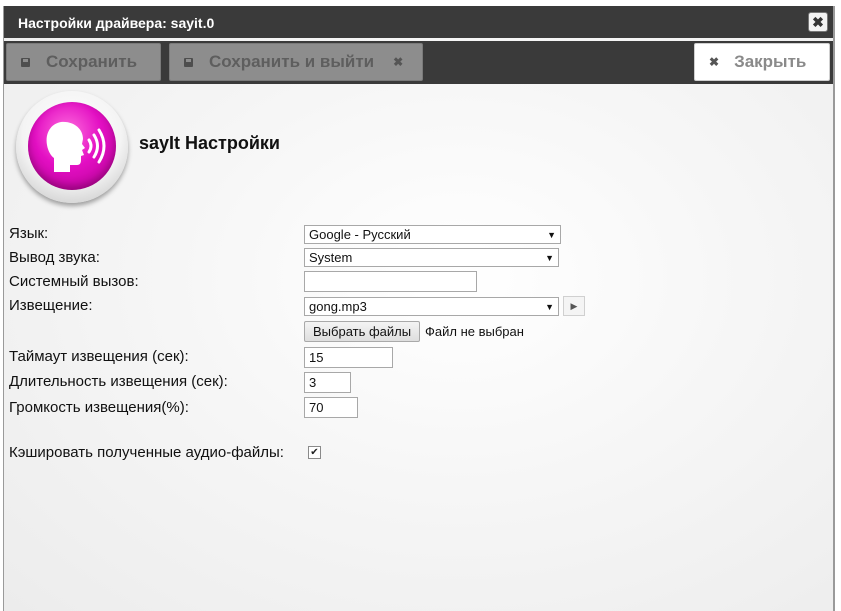  I want to click on save-and-exit-button: Сохранить и выйти ✖, so click(296, 62).